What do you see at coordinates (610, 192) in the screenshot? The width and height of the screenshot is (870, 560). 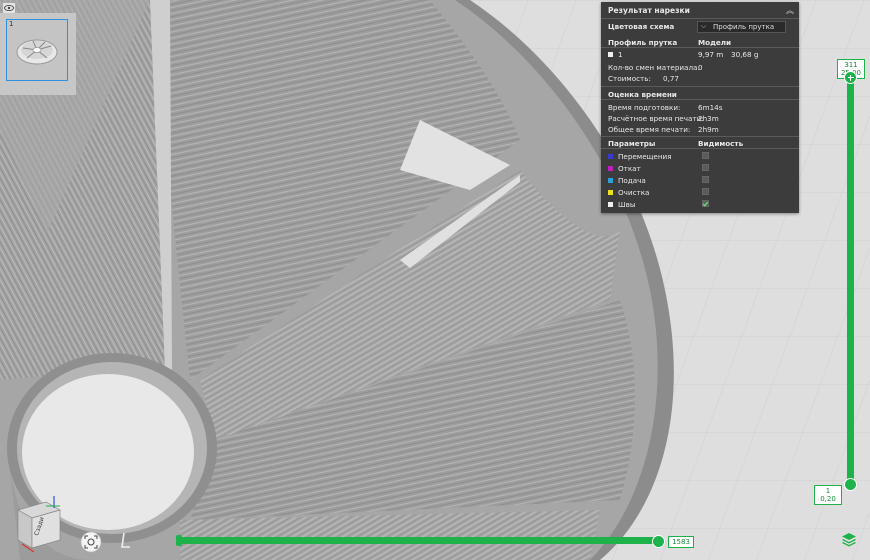 I see `wipe-color-swatch` at bounding box center [610, 192].